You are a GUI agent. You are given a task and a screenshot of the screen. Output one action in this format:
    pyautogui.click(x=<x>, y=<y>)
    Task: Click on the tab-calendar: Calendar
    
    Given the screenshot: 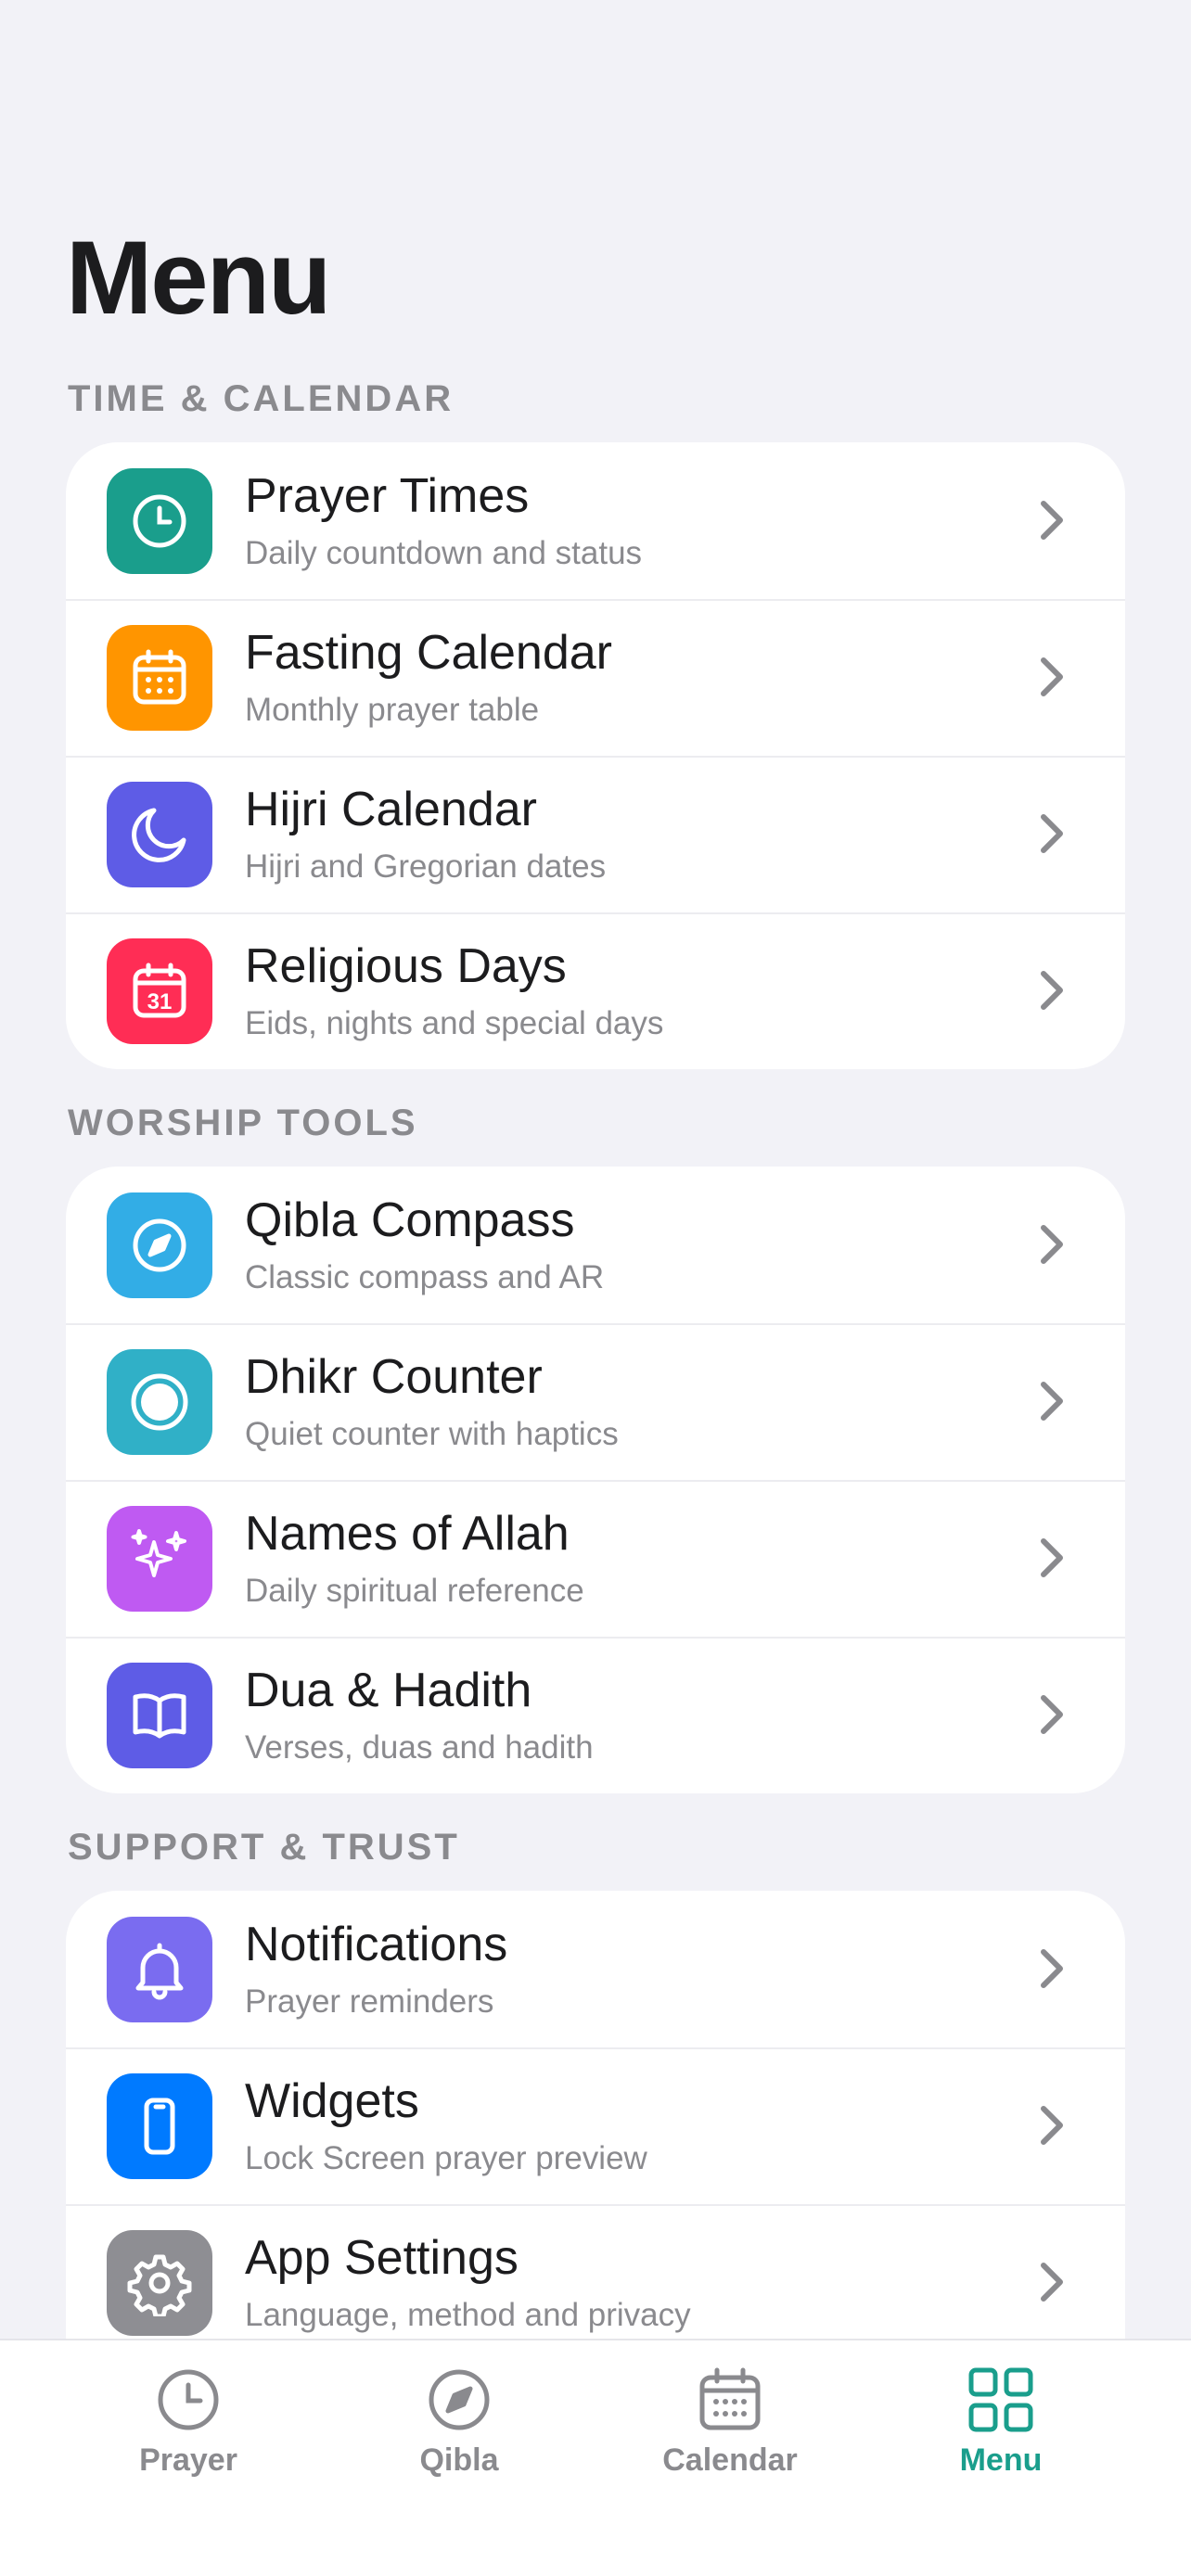 What is the action you would take?
    pyautogui.click(x=730, y=2421)
    